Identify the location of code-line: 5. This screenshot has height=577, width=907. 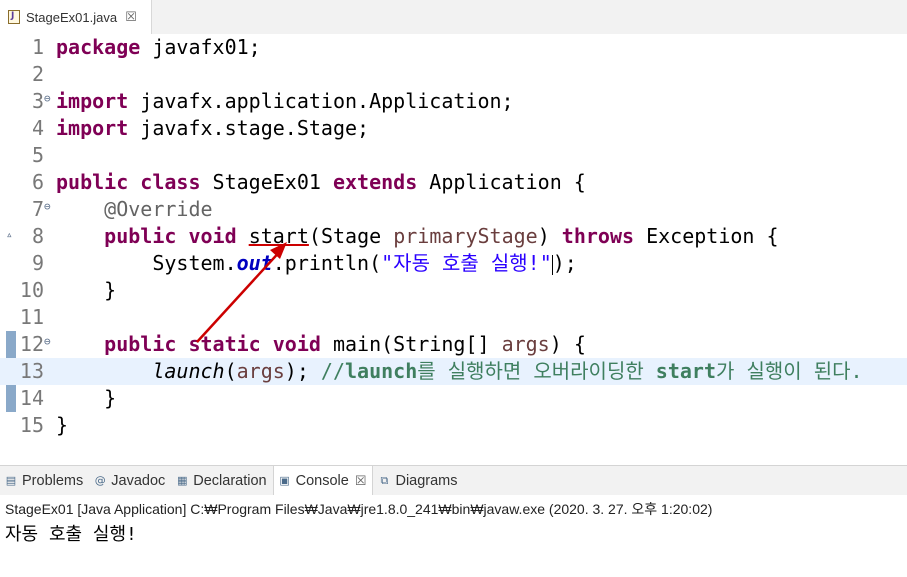
(453, 155).